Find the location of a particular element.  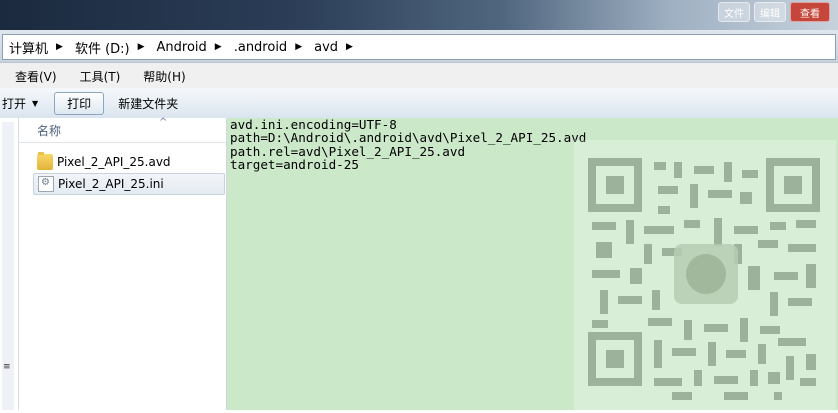

file-row-ini-file: Pixel_2_API_25.ini is located at coordinates (129, 184).